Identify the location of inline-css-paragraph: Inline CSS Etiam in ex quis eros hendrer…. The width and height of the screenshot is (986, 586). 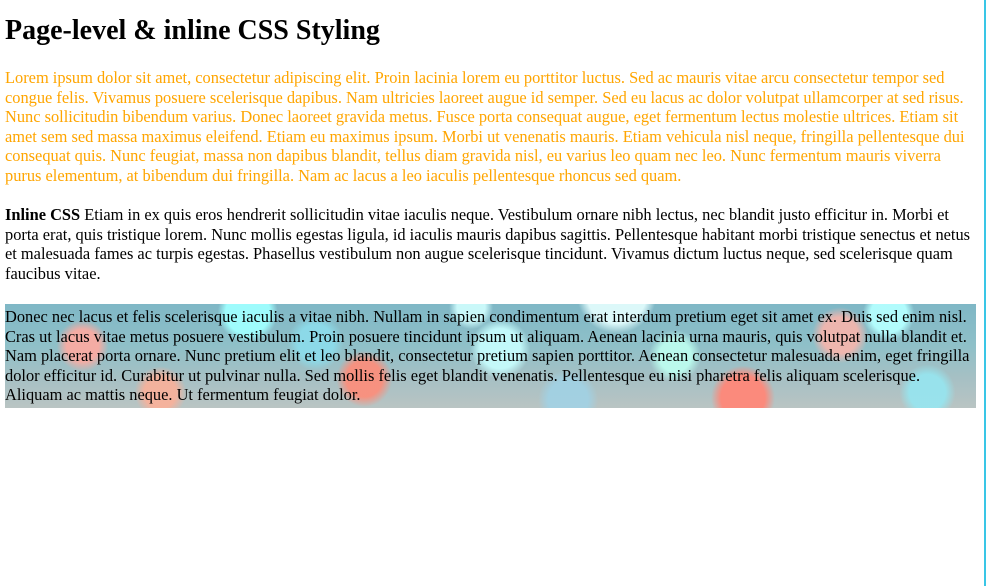
(491, 244).